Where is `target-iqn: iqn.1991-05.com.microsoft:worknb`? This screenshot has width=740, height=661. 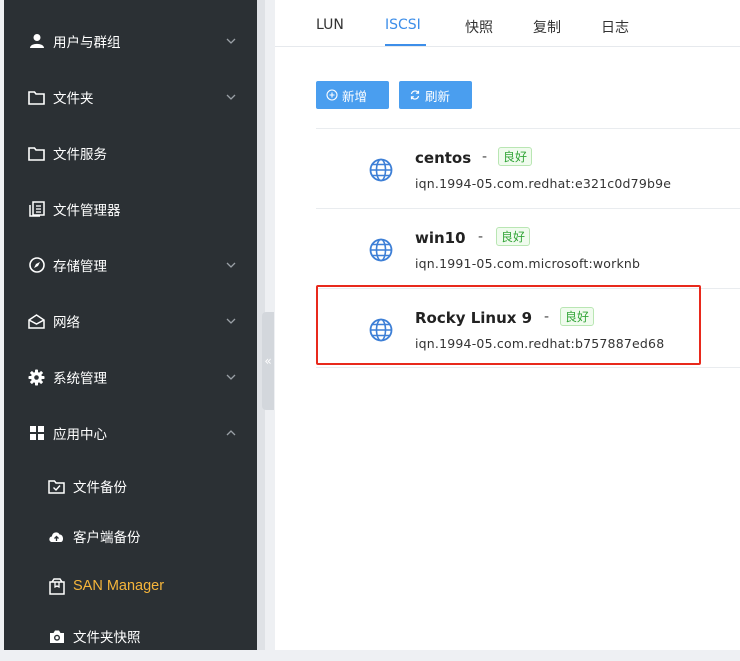 target-iqn: iqn.1991-05.com.microsoft:worknb is located at coordinates (528, 263).